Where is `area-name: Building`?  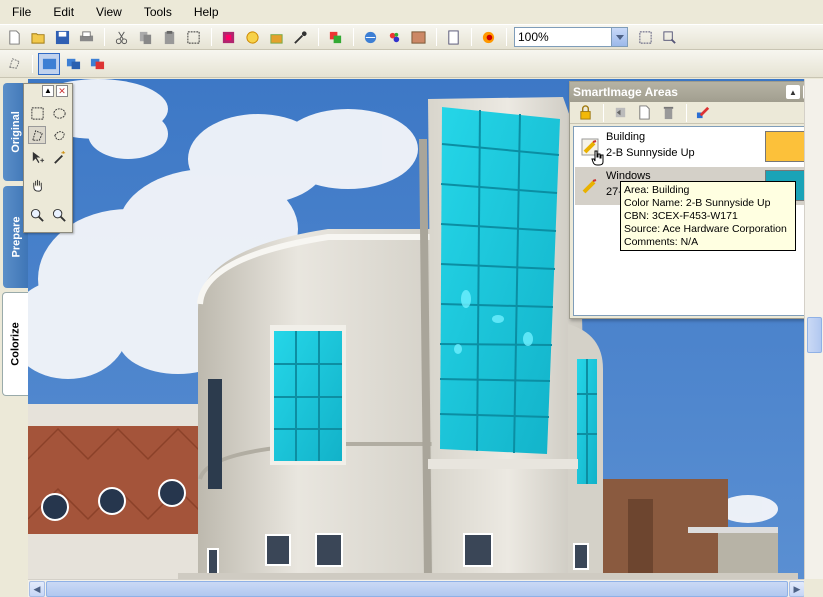
area-name: Building is located at coordinates (626, 137).